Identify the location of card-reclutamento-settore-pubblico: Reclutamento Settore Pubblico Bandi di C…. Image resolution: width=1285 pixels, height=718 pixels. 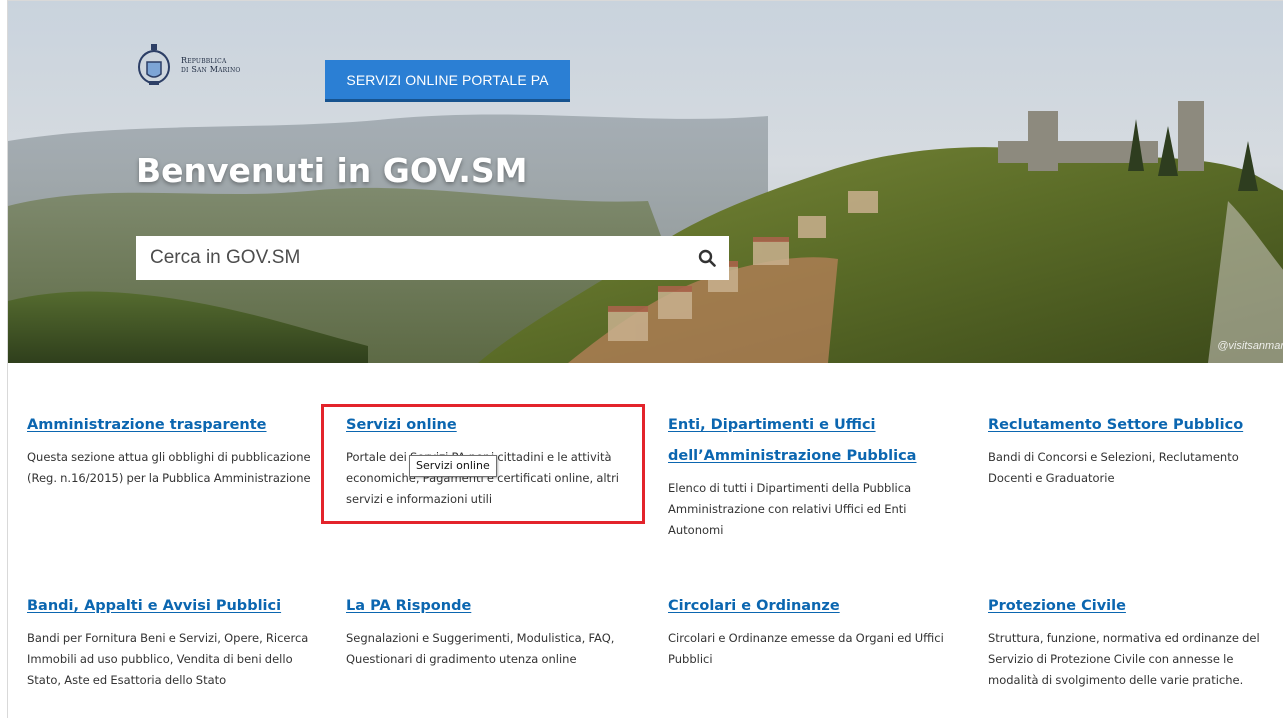
(1135, 449).